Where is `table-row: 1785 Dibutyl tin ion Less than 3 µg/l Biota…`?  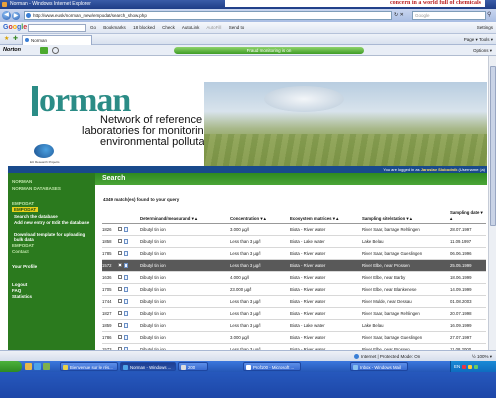 table-row: 1785 Dibutyl tin ion Less than 3 µg/l Biota… is located at coordinates (294, 253).